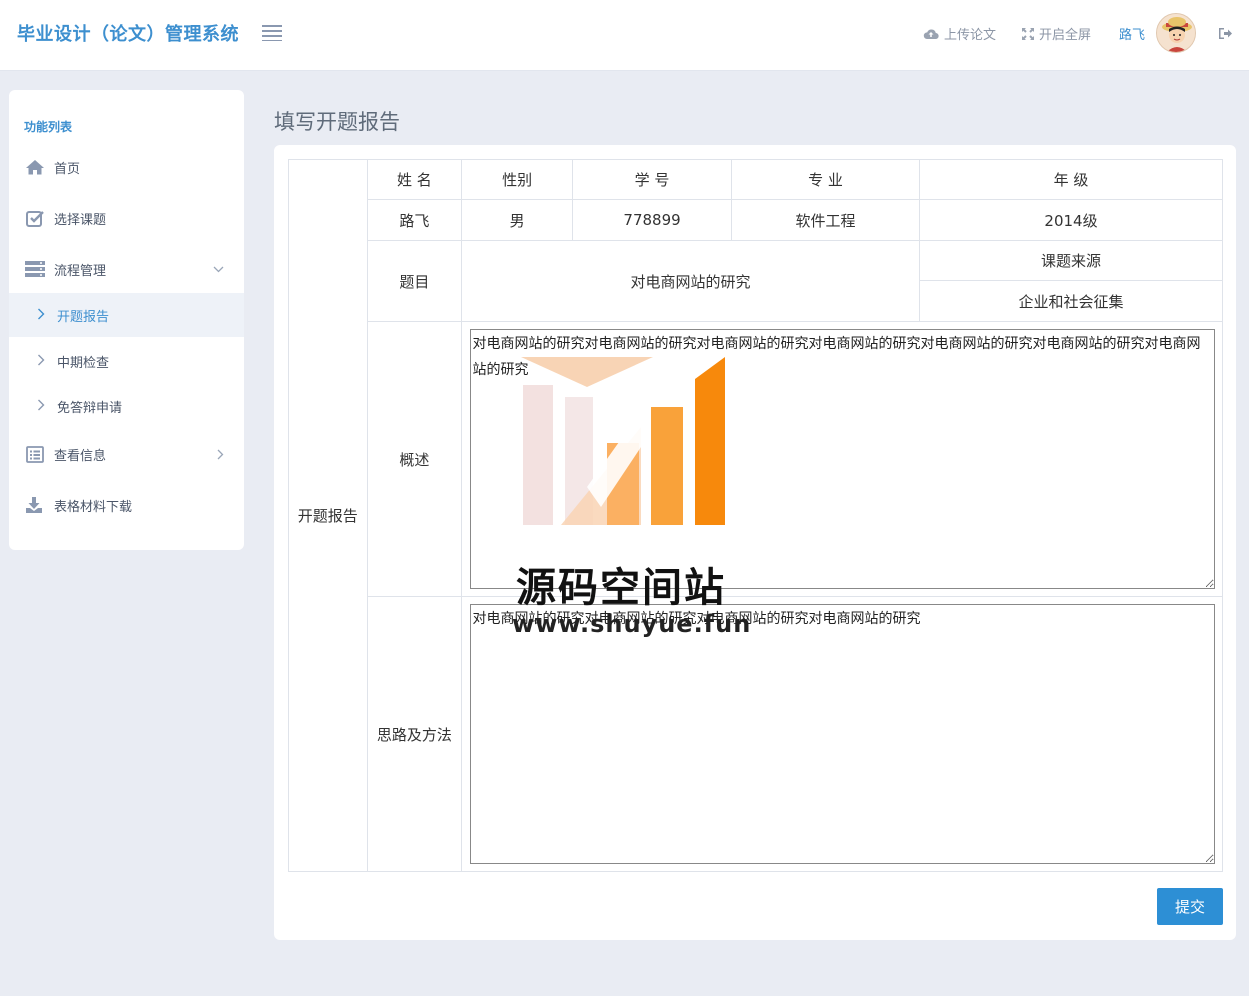  What do you see at coordinates (126, 167) in the screenshot?
I see `sidebar-item-home: 首页` at bounding box center [126, 167].